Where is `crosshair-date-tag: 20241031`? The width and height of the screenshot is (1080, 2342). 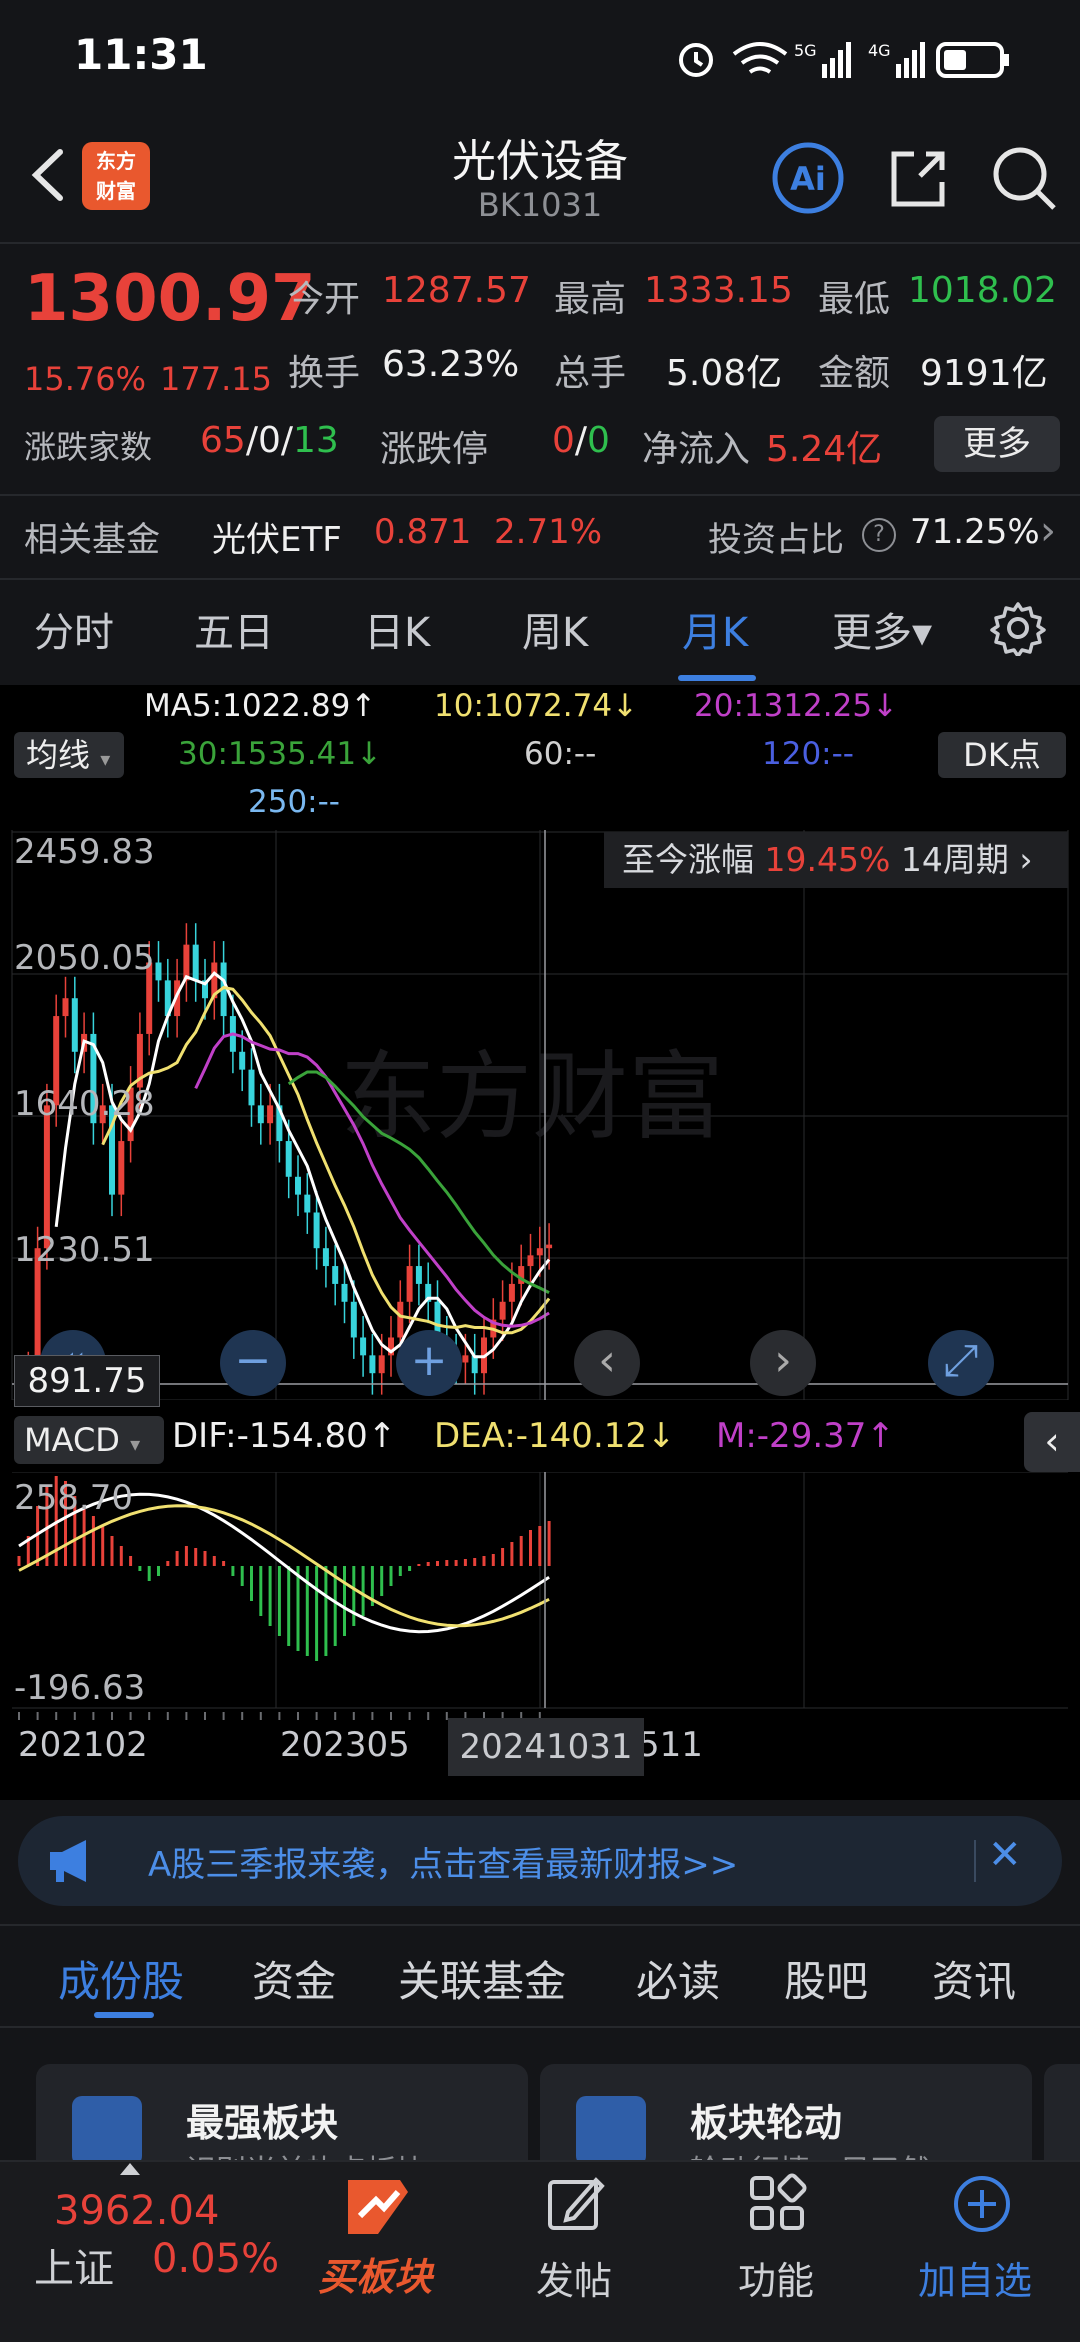 crosshair-date-tag: 20241031 is located at coordinates (546, 1747).